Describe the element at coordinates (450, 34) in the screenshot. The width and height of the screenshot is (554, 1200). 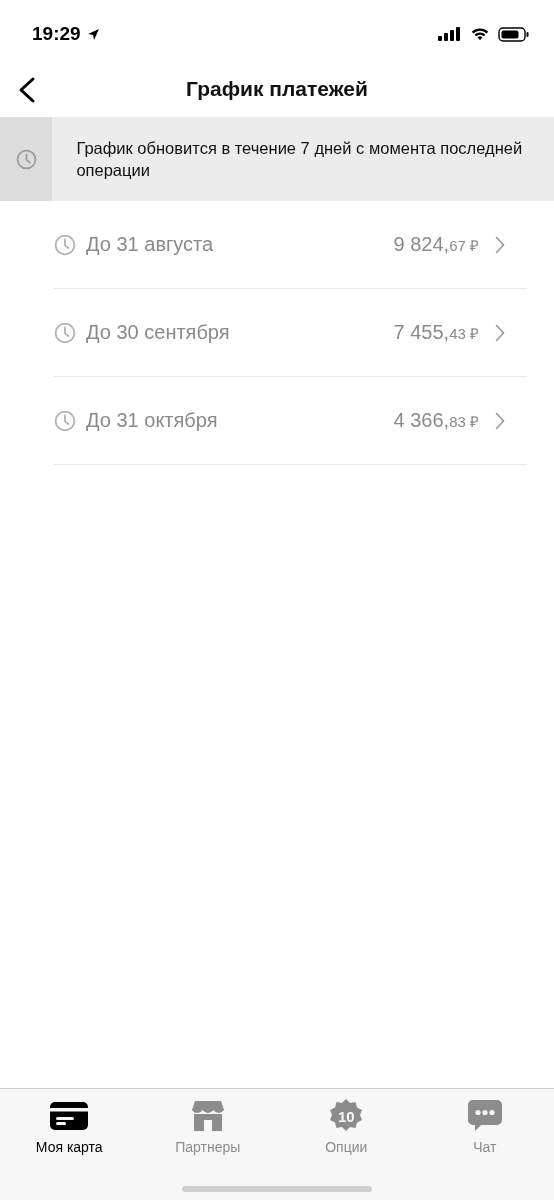
I see `signal-icon` at that location.